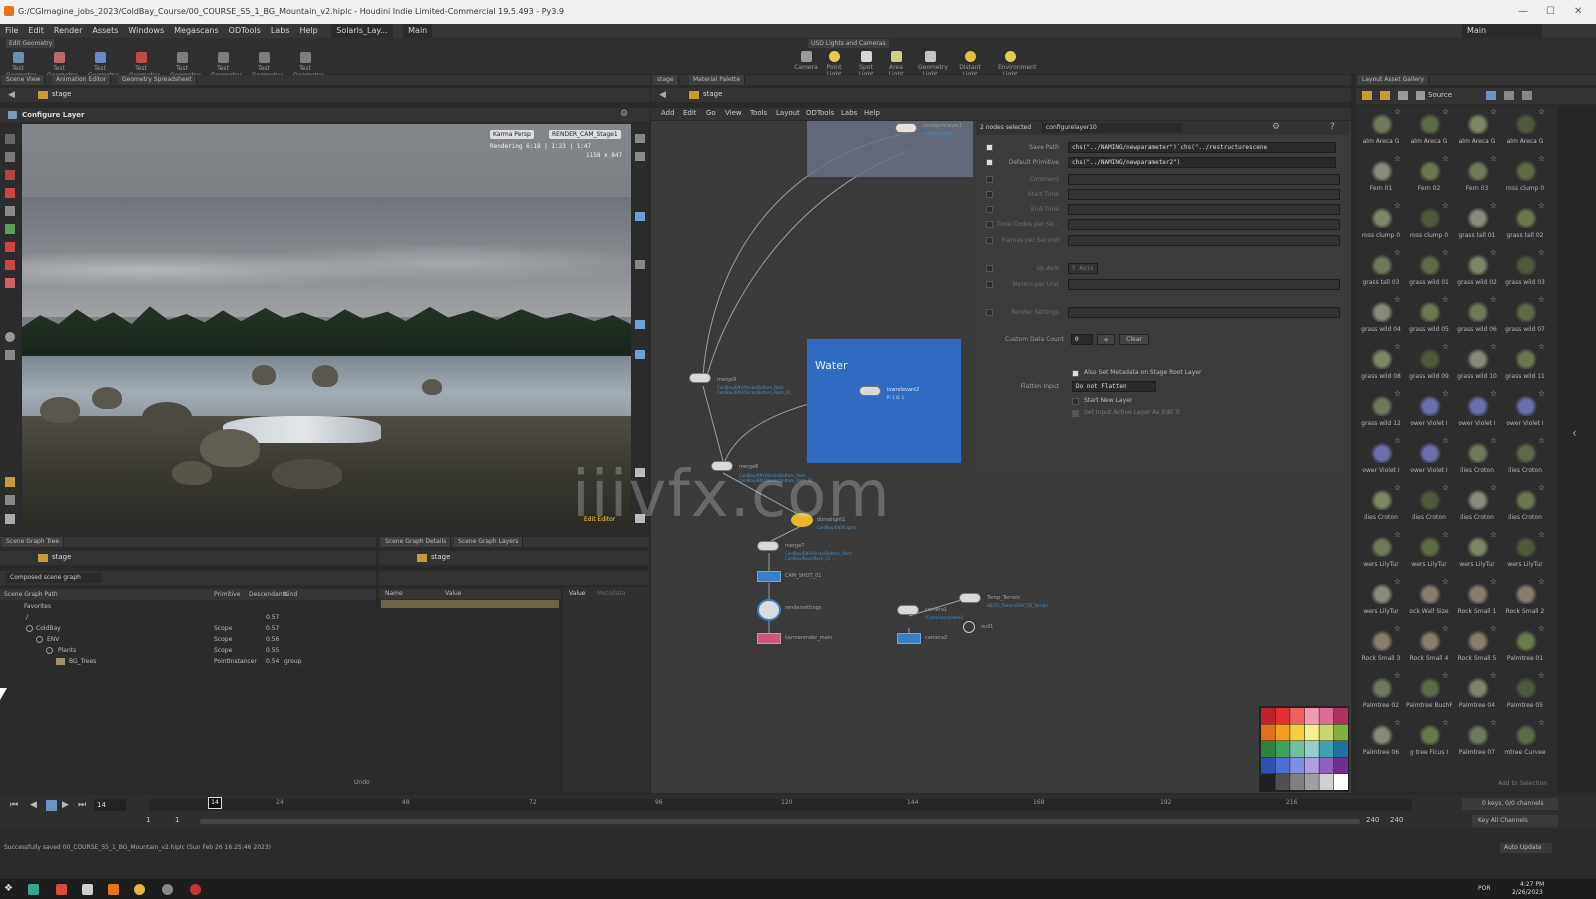 The height and width of the screenshot is (899, 1596). I want to click on gallery-item: ☆ Palmtree 05, so click(1525, 695).